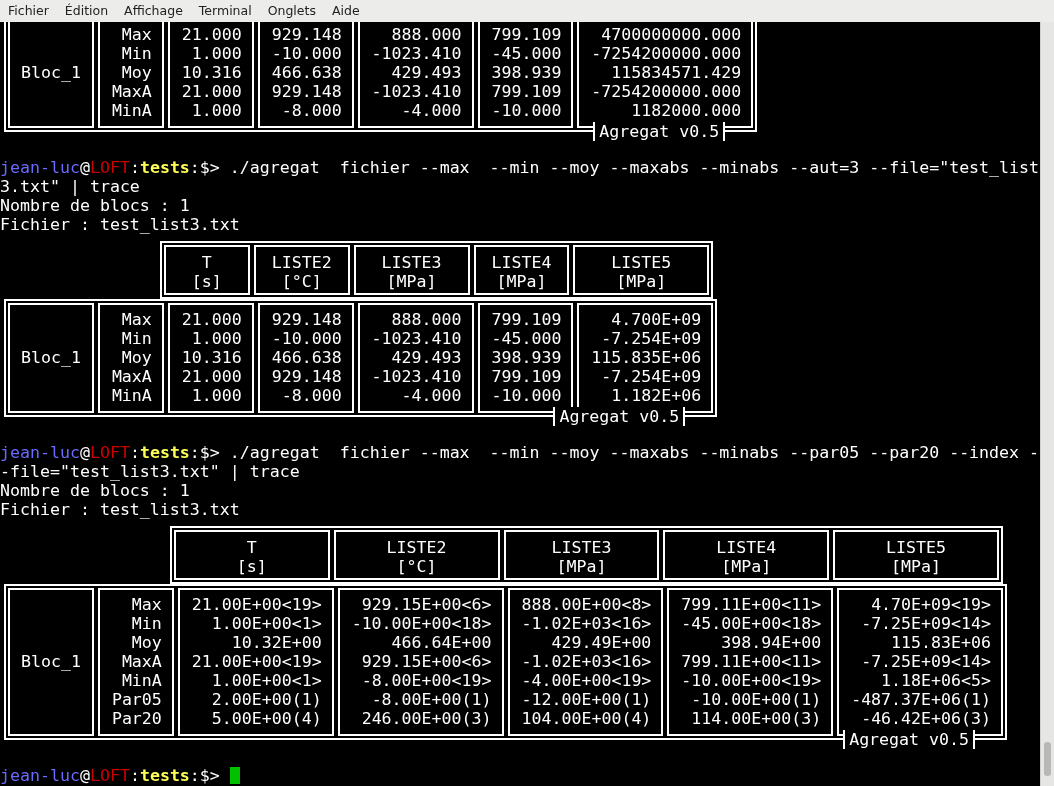 This screenshot has width=1054, height=786. I want to click on menu-item: Affichage, so click(153, 11).